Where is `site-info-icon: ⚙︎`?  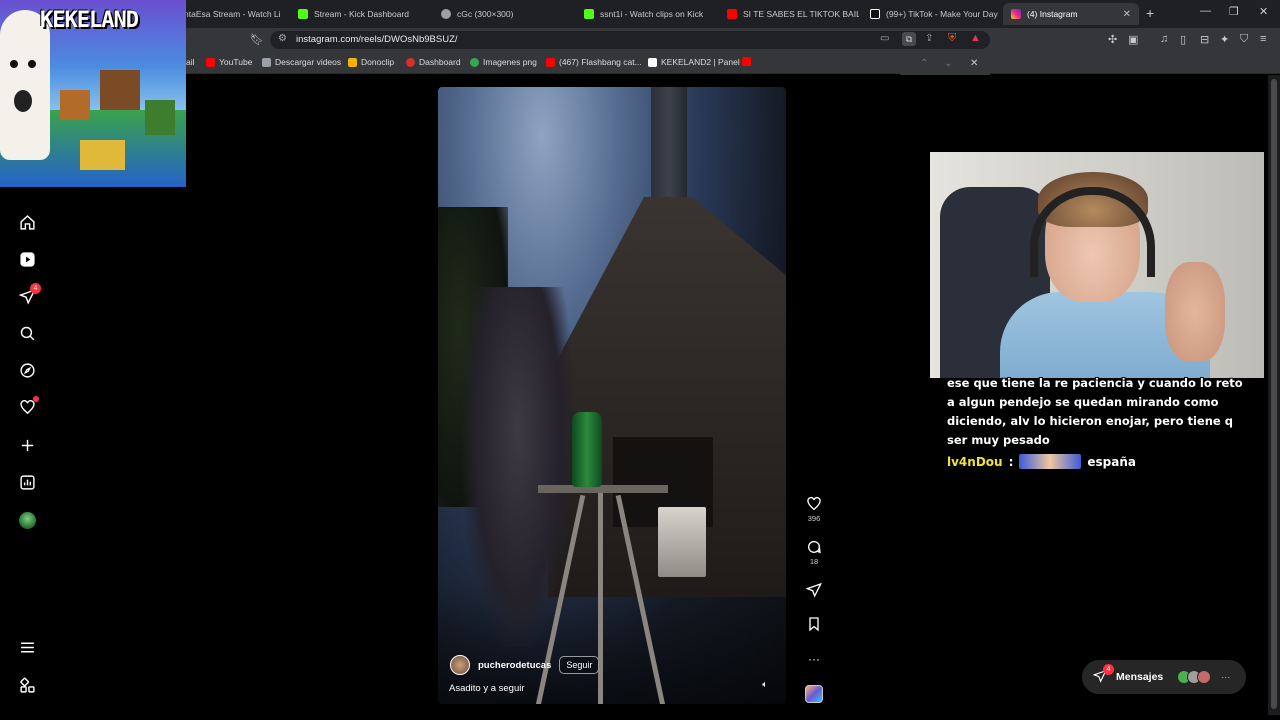 site-info-icon: ⚙︎ is located at coordinates (282, 38).